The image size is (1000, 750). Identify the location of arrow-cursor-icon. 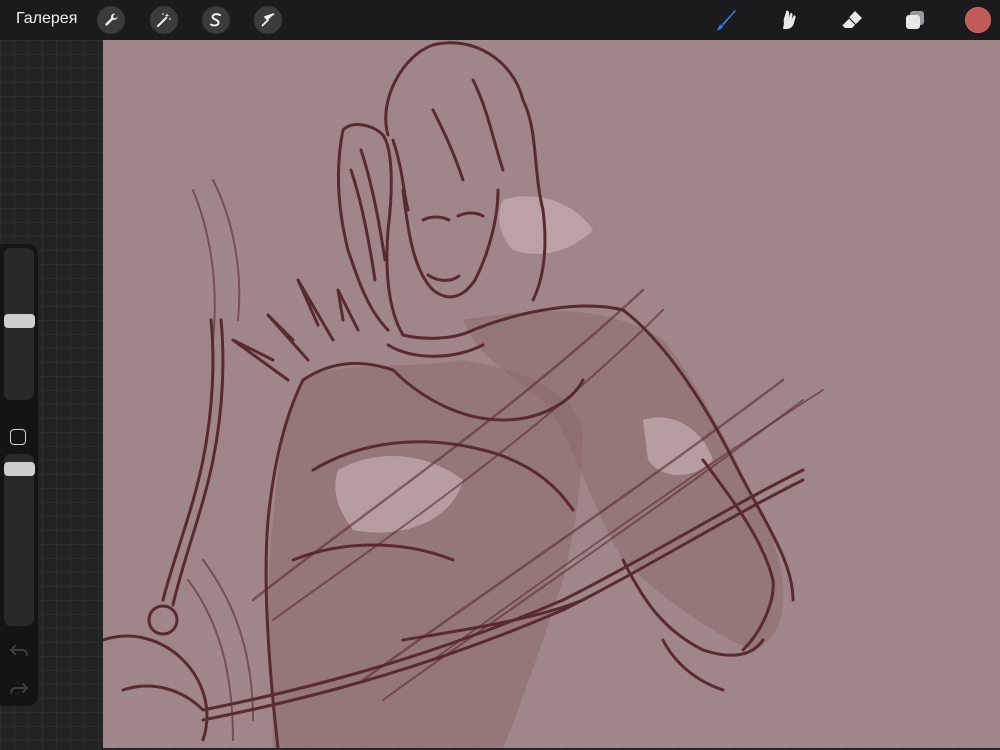
(268, 20).